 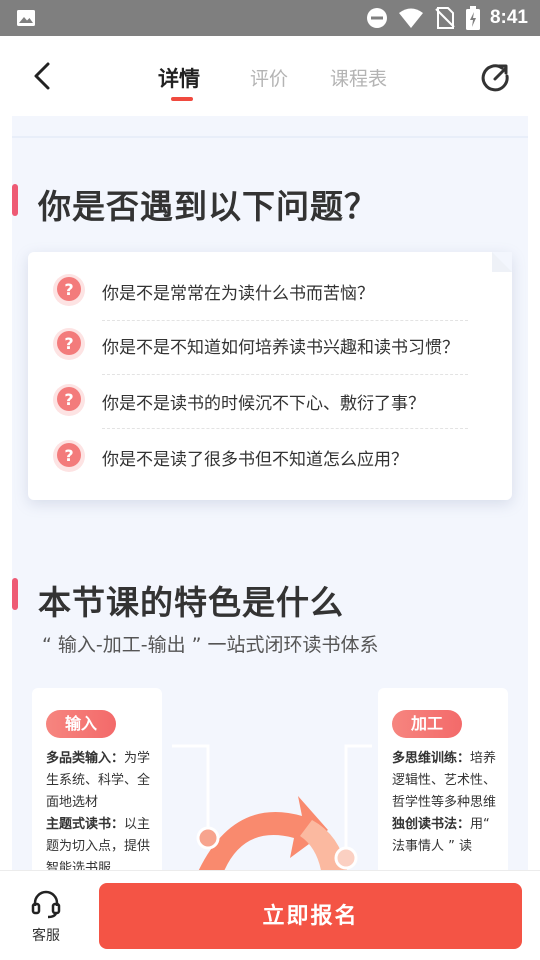 I want to click on status-time: 8:41, so click(x=508, y=17).